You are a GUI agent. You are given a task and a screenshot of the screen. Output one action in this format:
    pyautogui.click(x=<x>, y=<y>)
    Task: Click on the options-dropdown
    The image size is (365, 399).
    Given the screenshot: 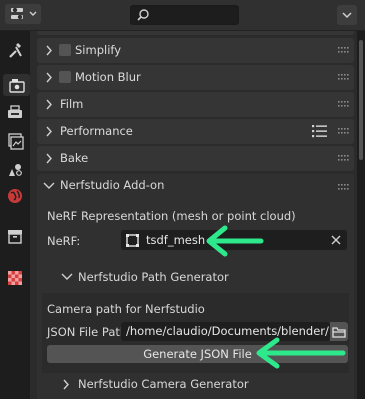 What is the action you would take?
    pyautogui.click(x=347, y=15)
    